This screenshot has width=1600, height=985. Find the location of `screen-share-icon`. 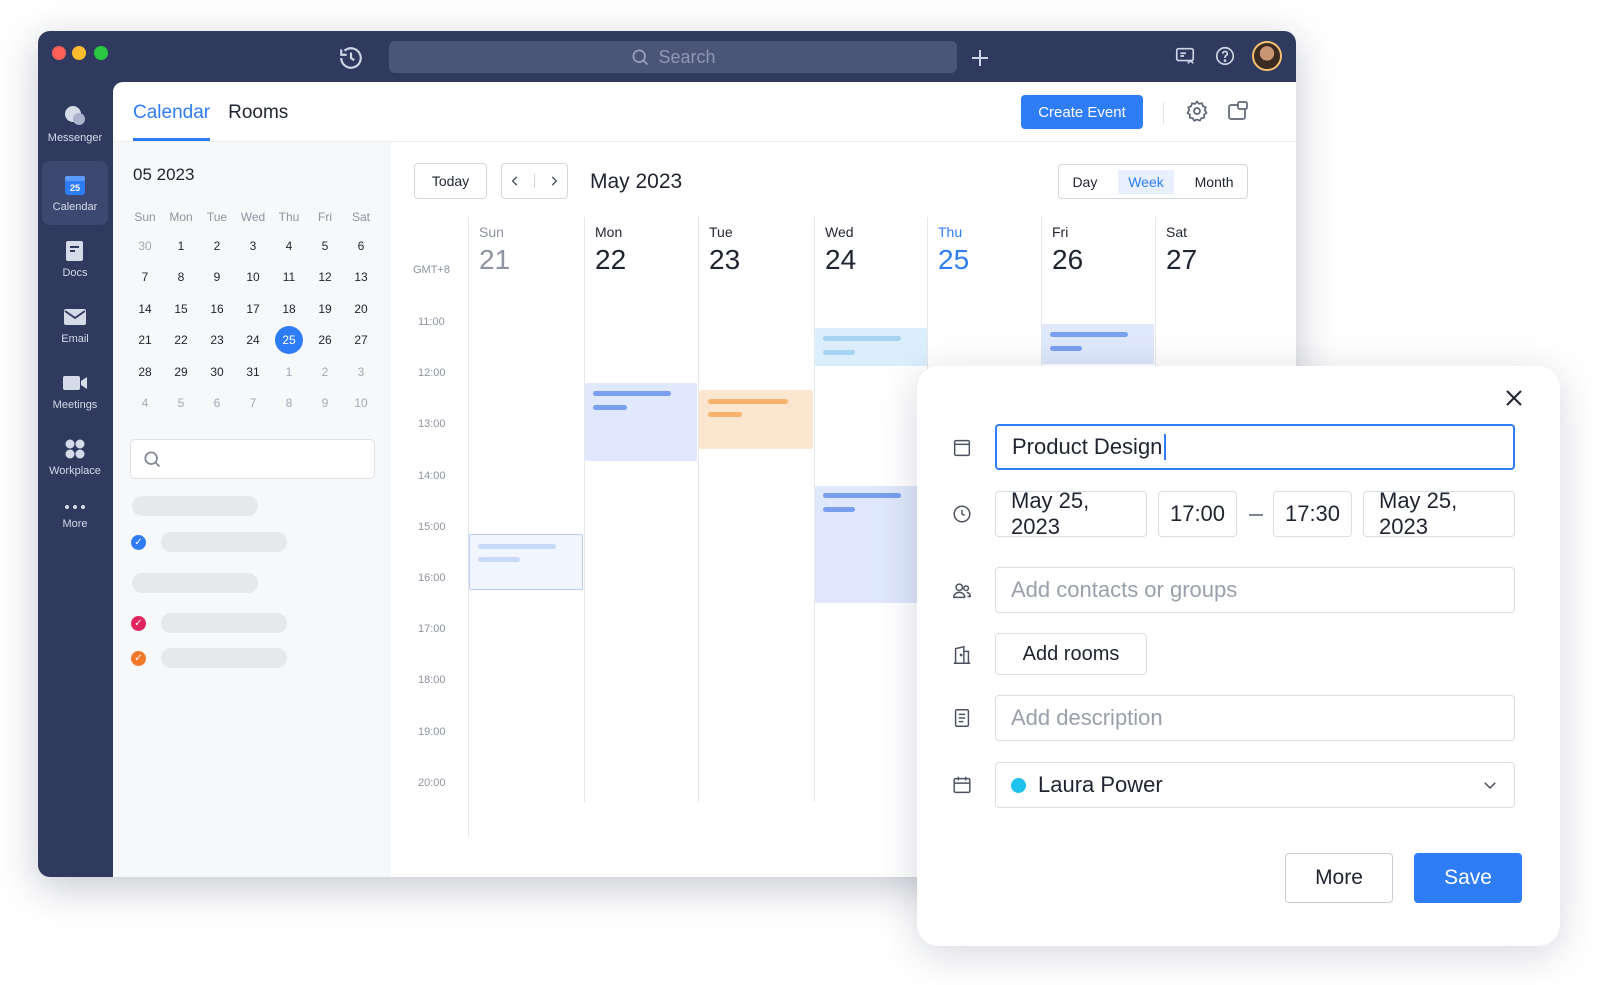

screen-share-icon is located at coordinates (1185, 56).